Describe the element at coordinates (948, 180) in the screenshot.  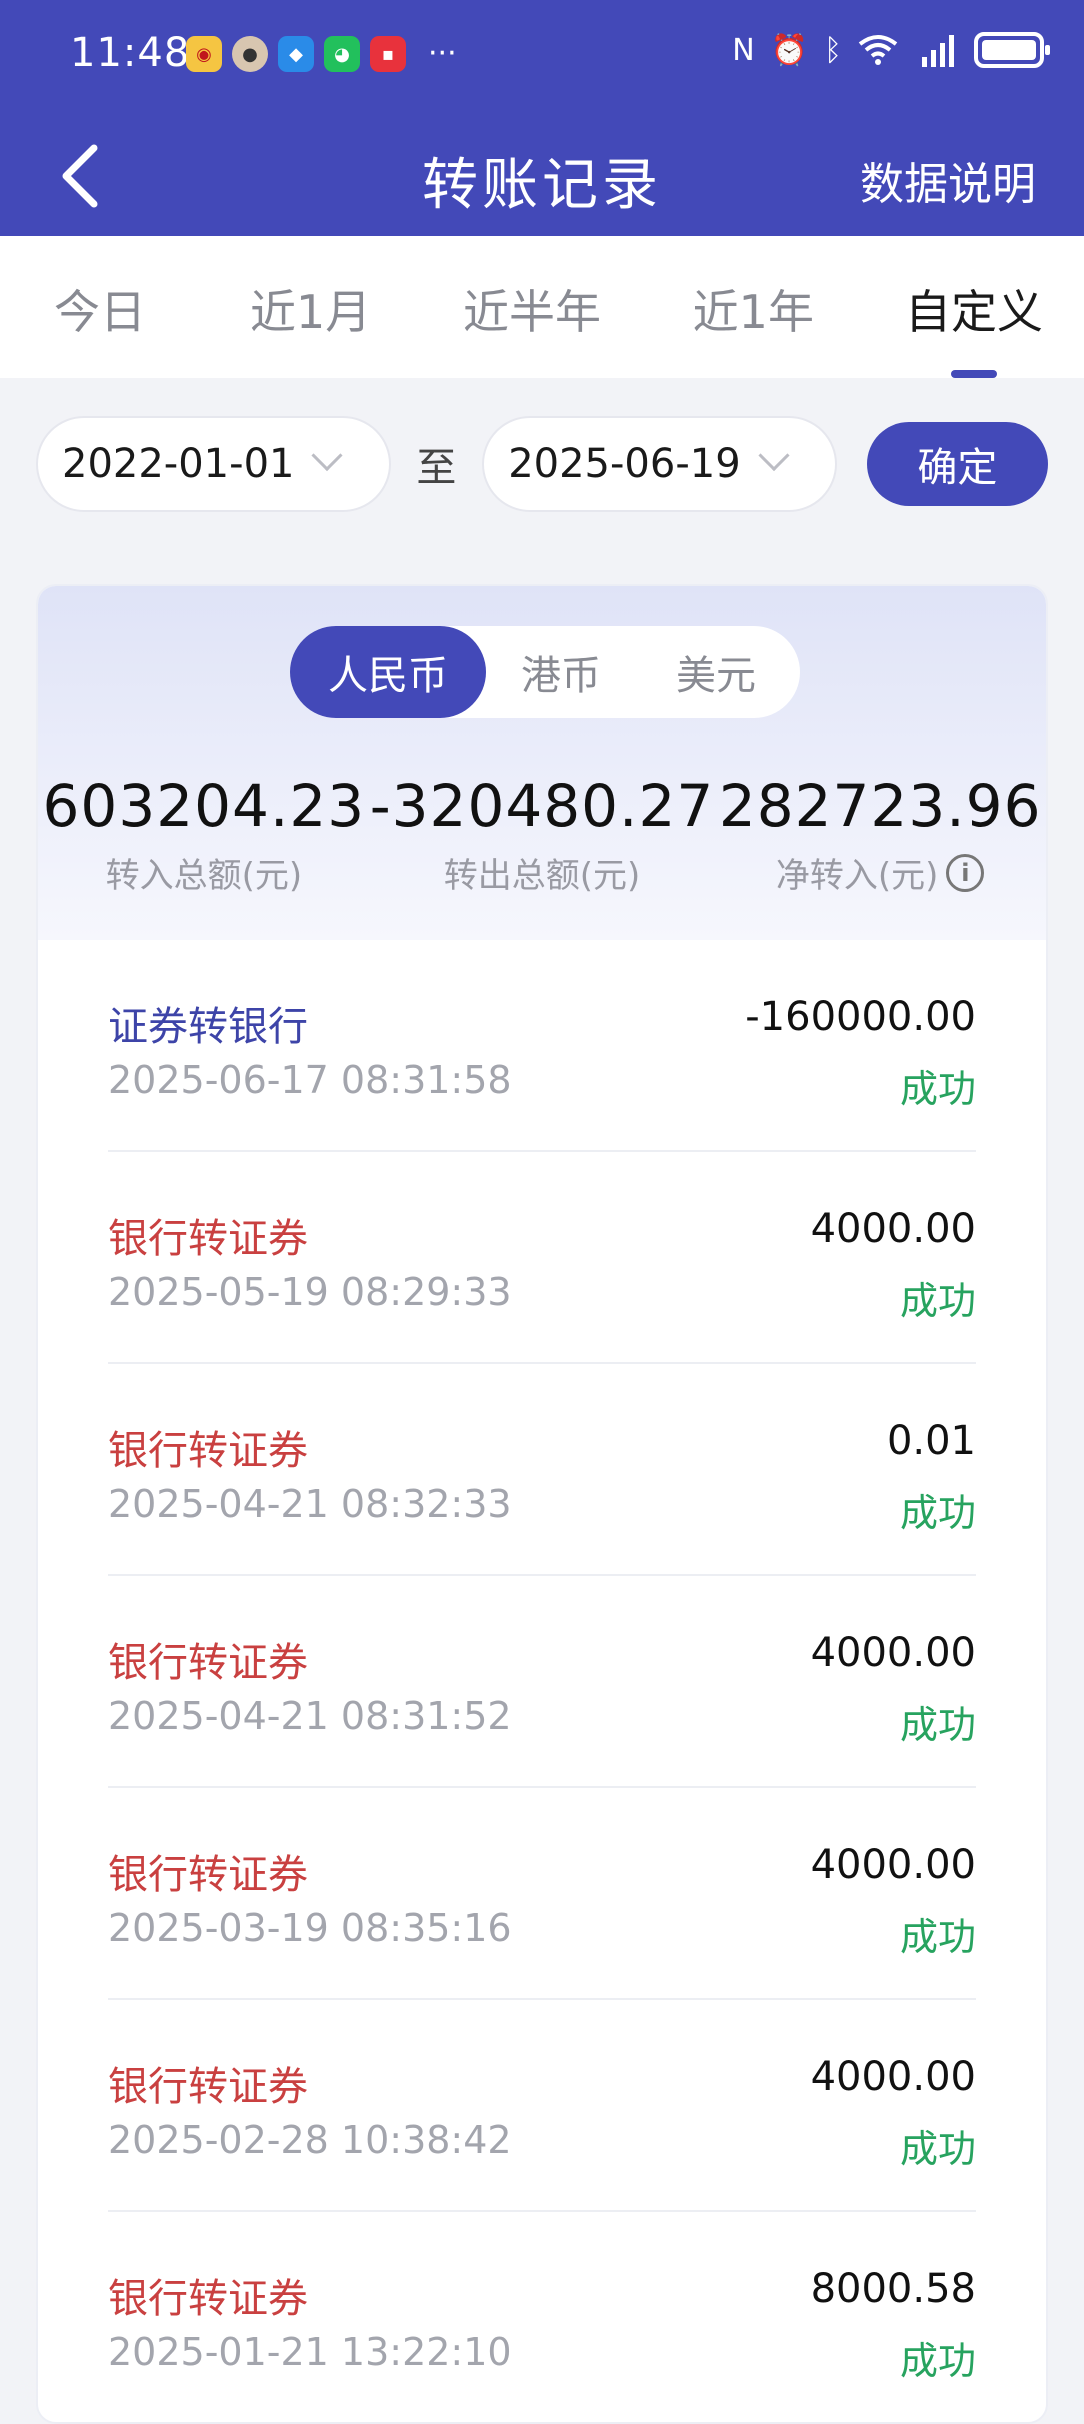
I see `data-explanation-link: 数据说明` at that location.